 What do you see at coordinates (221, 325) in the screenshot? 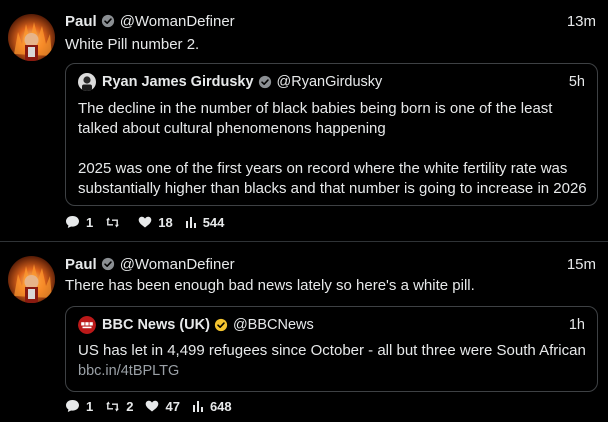
I see `verified-gold-badge-icon` at bounding box center [221, 325].